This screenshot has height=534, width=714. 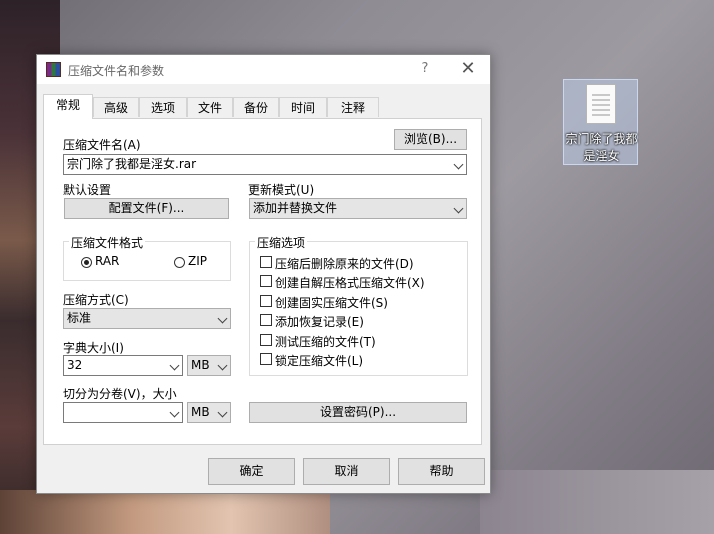 What do you see at coordinates (147, 318) in the screenshot?
I see `method-select: 标准` at bounding box center [147, 318].